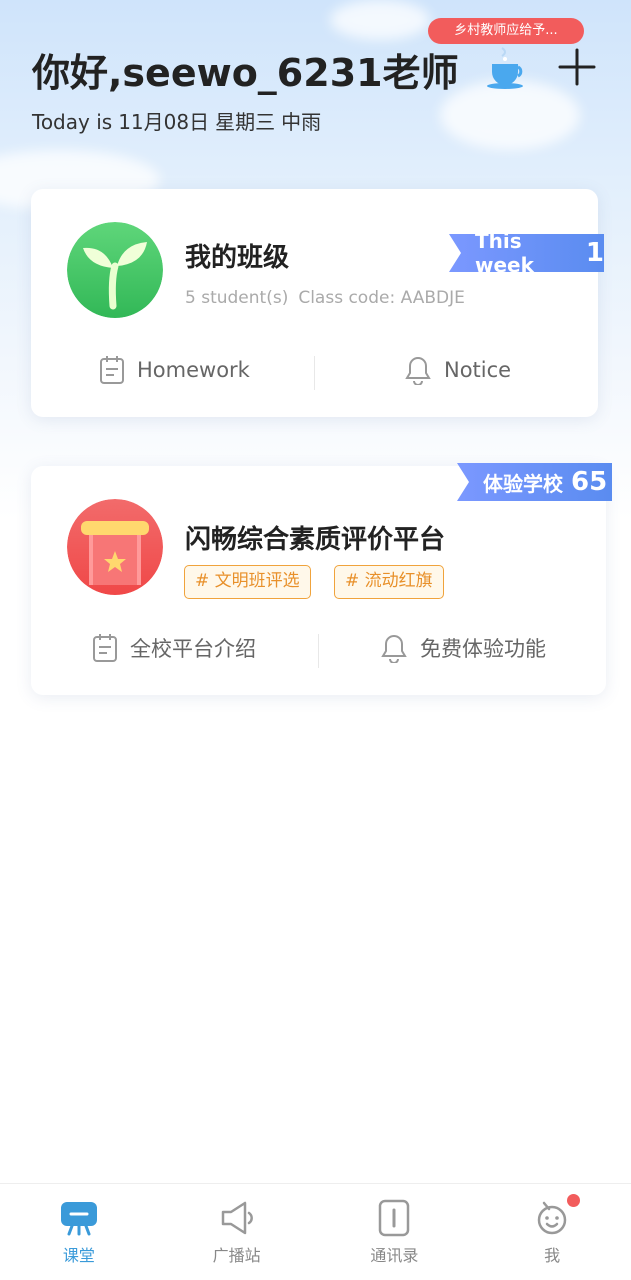 The width and height of the screenshot is (631, 1280). What do you see at coordinates (301, 122) in the screenshot?
I see `weather-text: 中雨` at bounding box center [301, 122].